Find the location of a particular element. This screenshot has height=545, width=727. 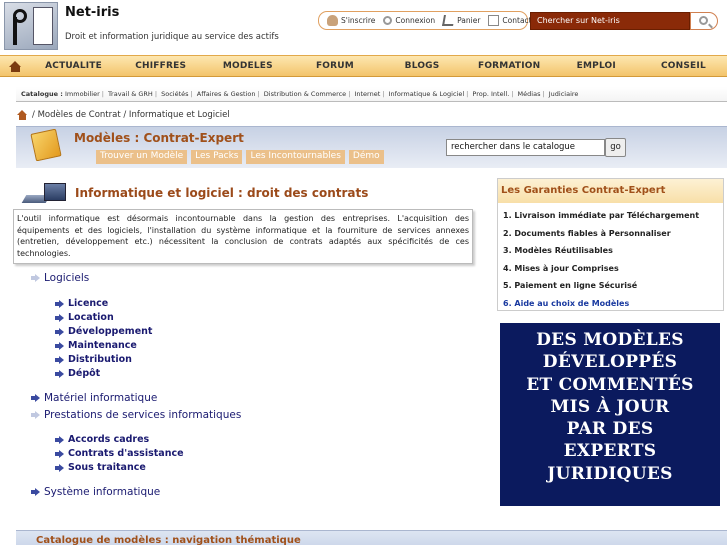

site-search-button is located at coordinates (704, 21).